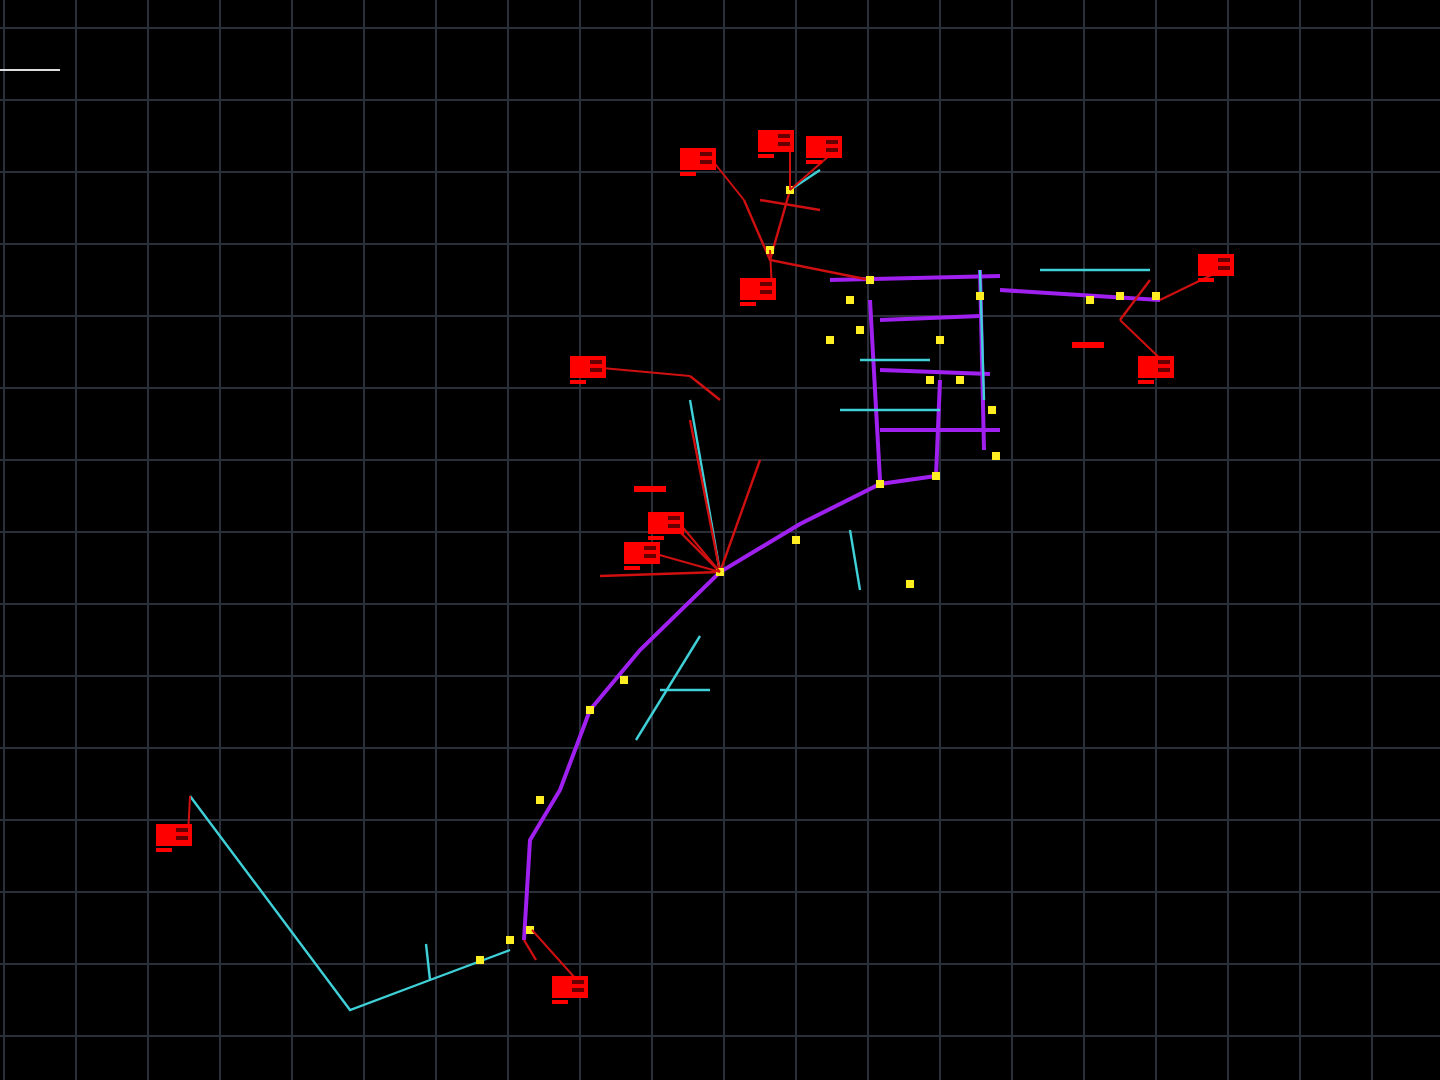 Image resolution: width=1440 pixels, height=1080 pixels. I want to click on ucs-axis-line, so click(30, 70).